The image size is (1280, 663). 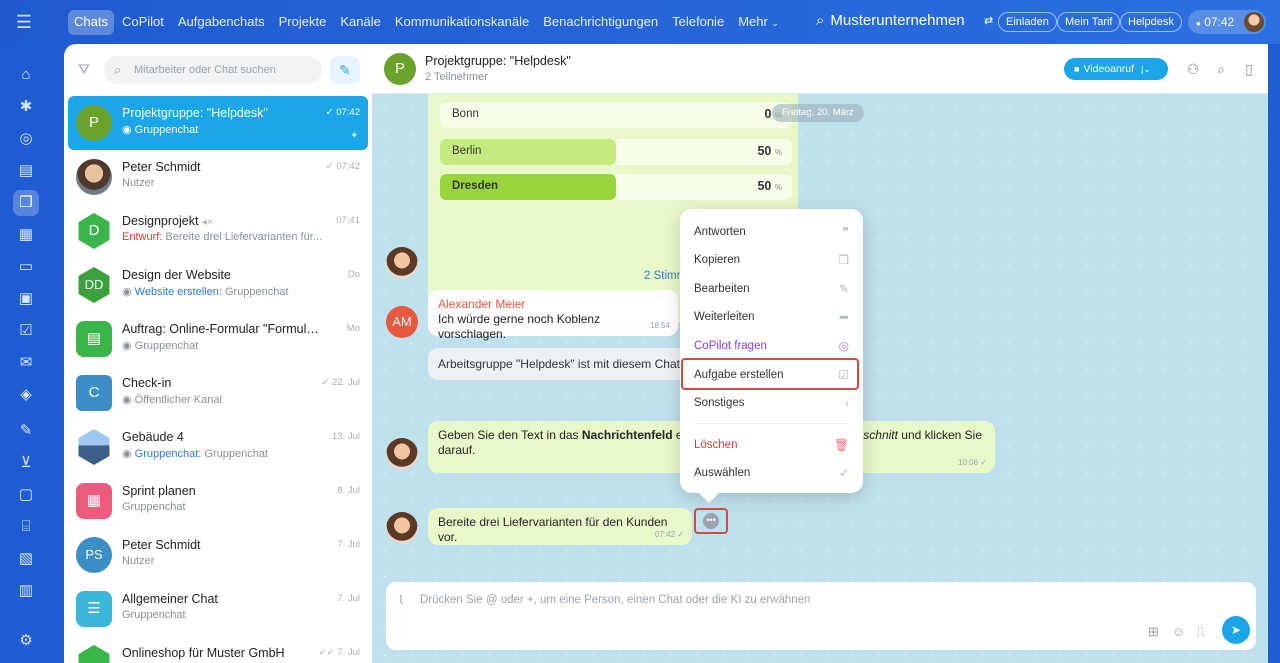 I want to click on chat-subtitle-text: Gruppenchat, so click(x=256, y=292).